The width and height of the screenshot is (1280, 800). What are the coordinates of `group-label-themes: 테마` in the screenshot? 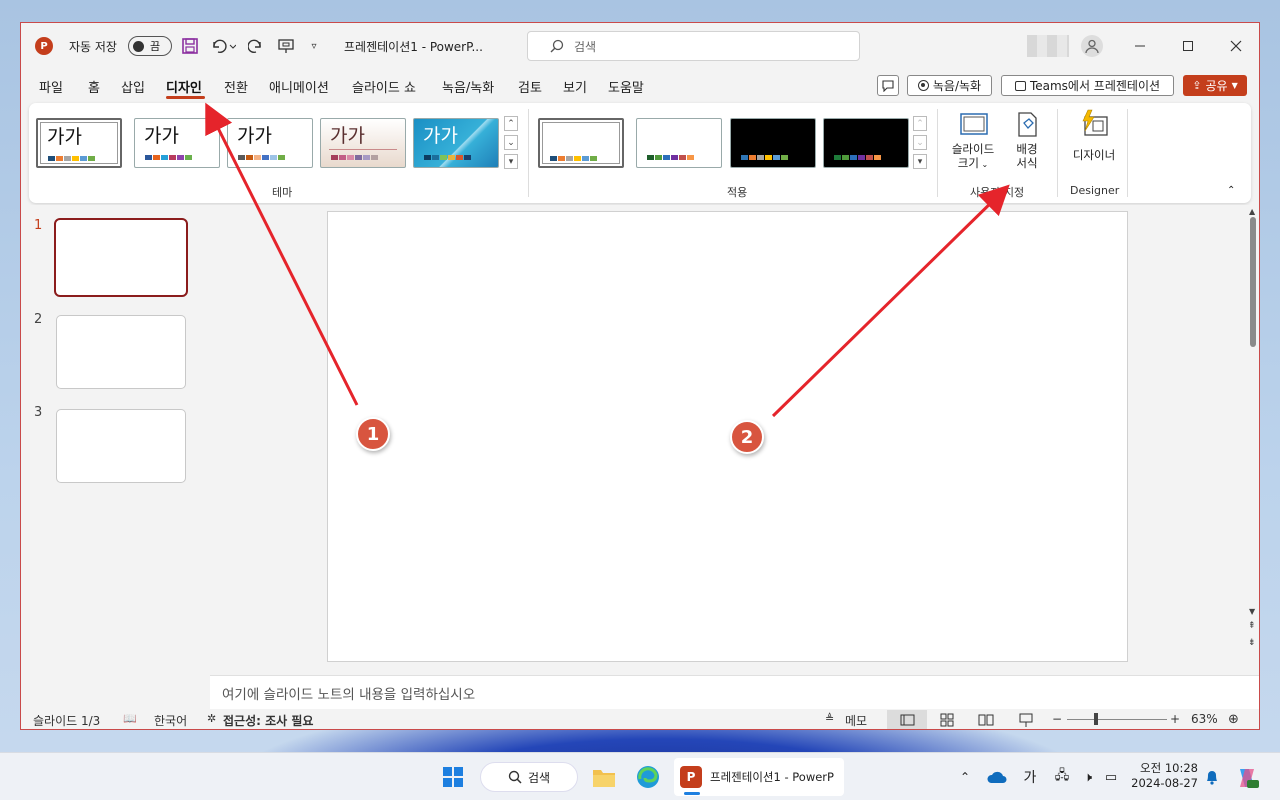 It's located at (282, 192).